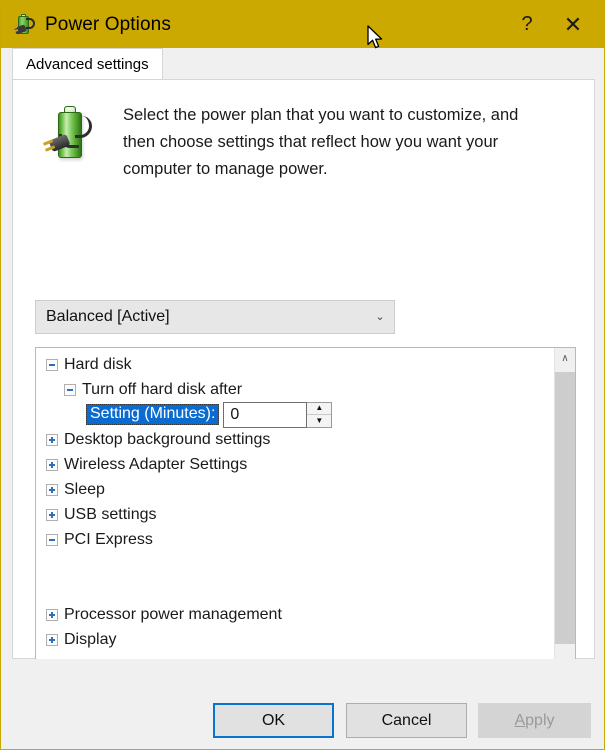  What do you see at coordinates (153, 414) in the screenshot?
I see `setting-minutes-label: Setting (Minutes):` at bounding box center [153, 414].